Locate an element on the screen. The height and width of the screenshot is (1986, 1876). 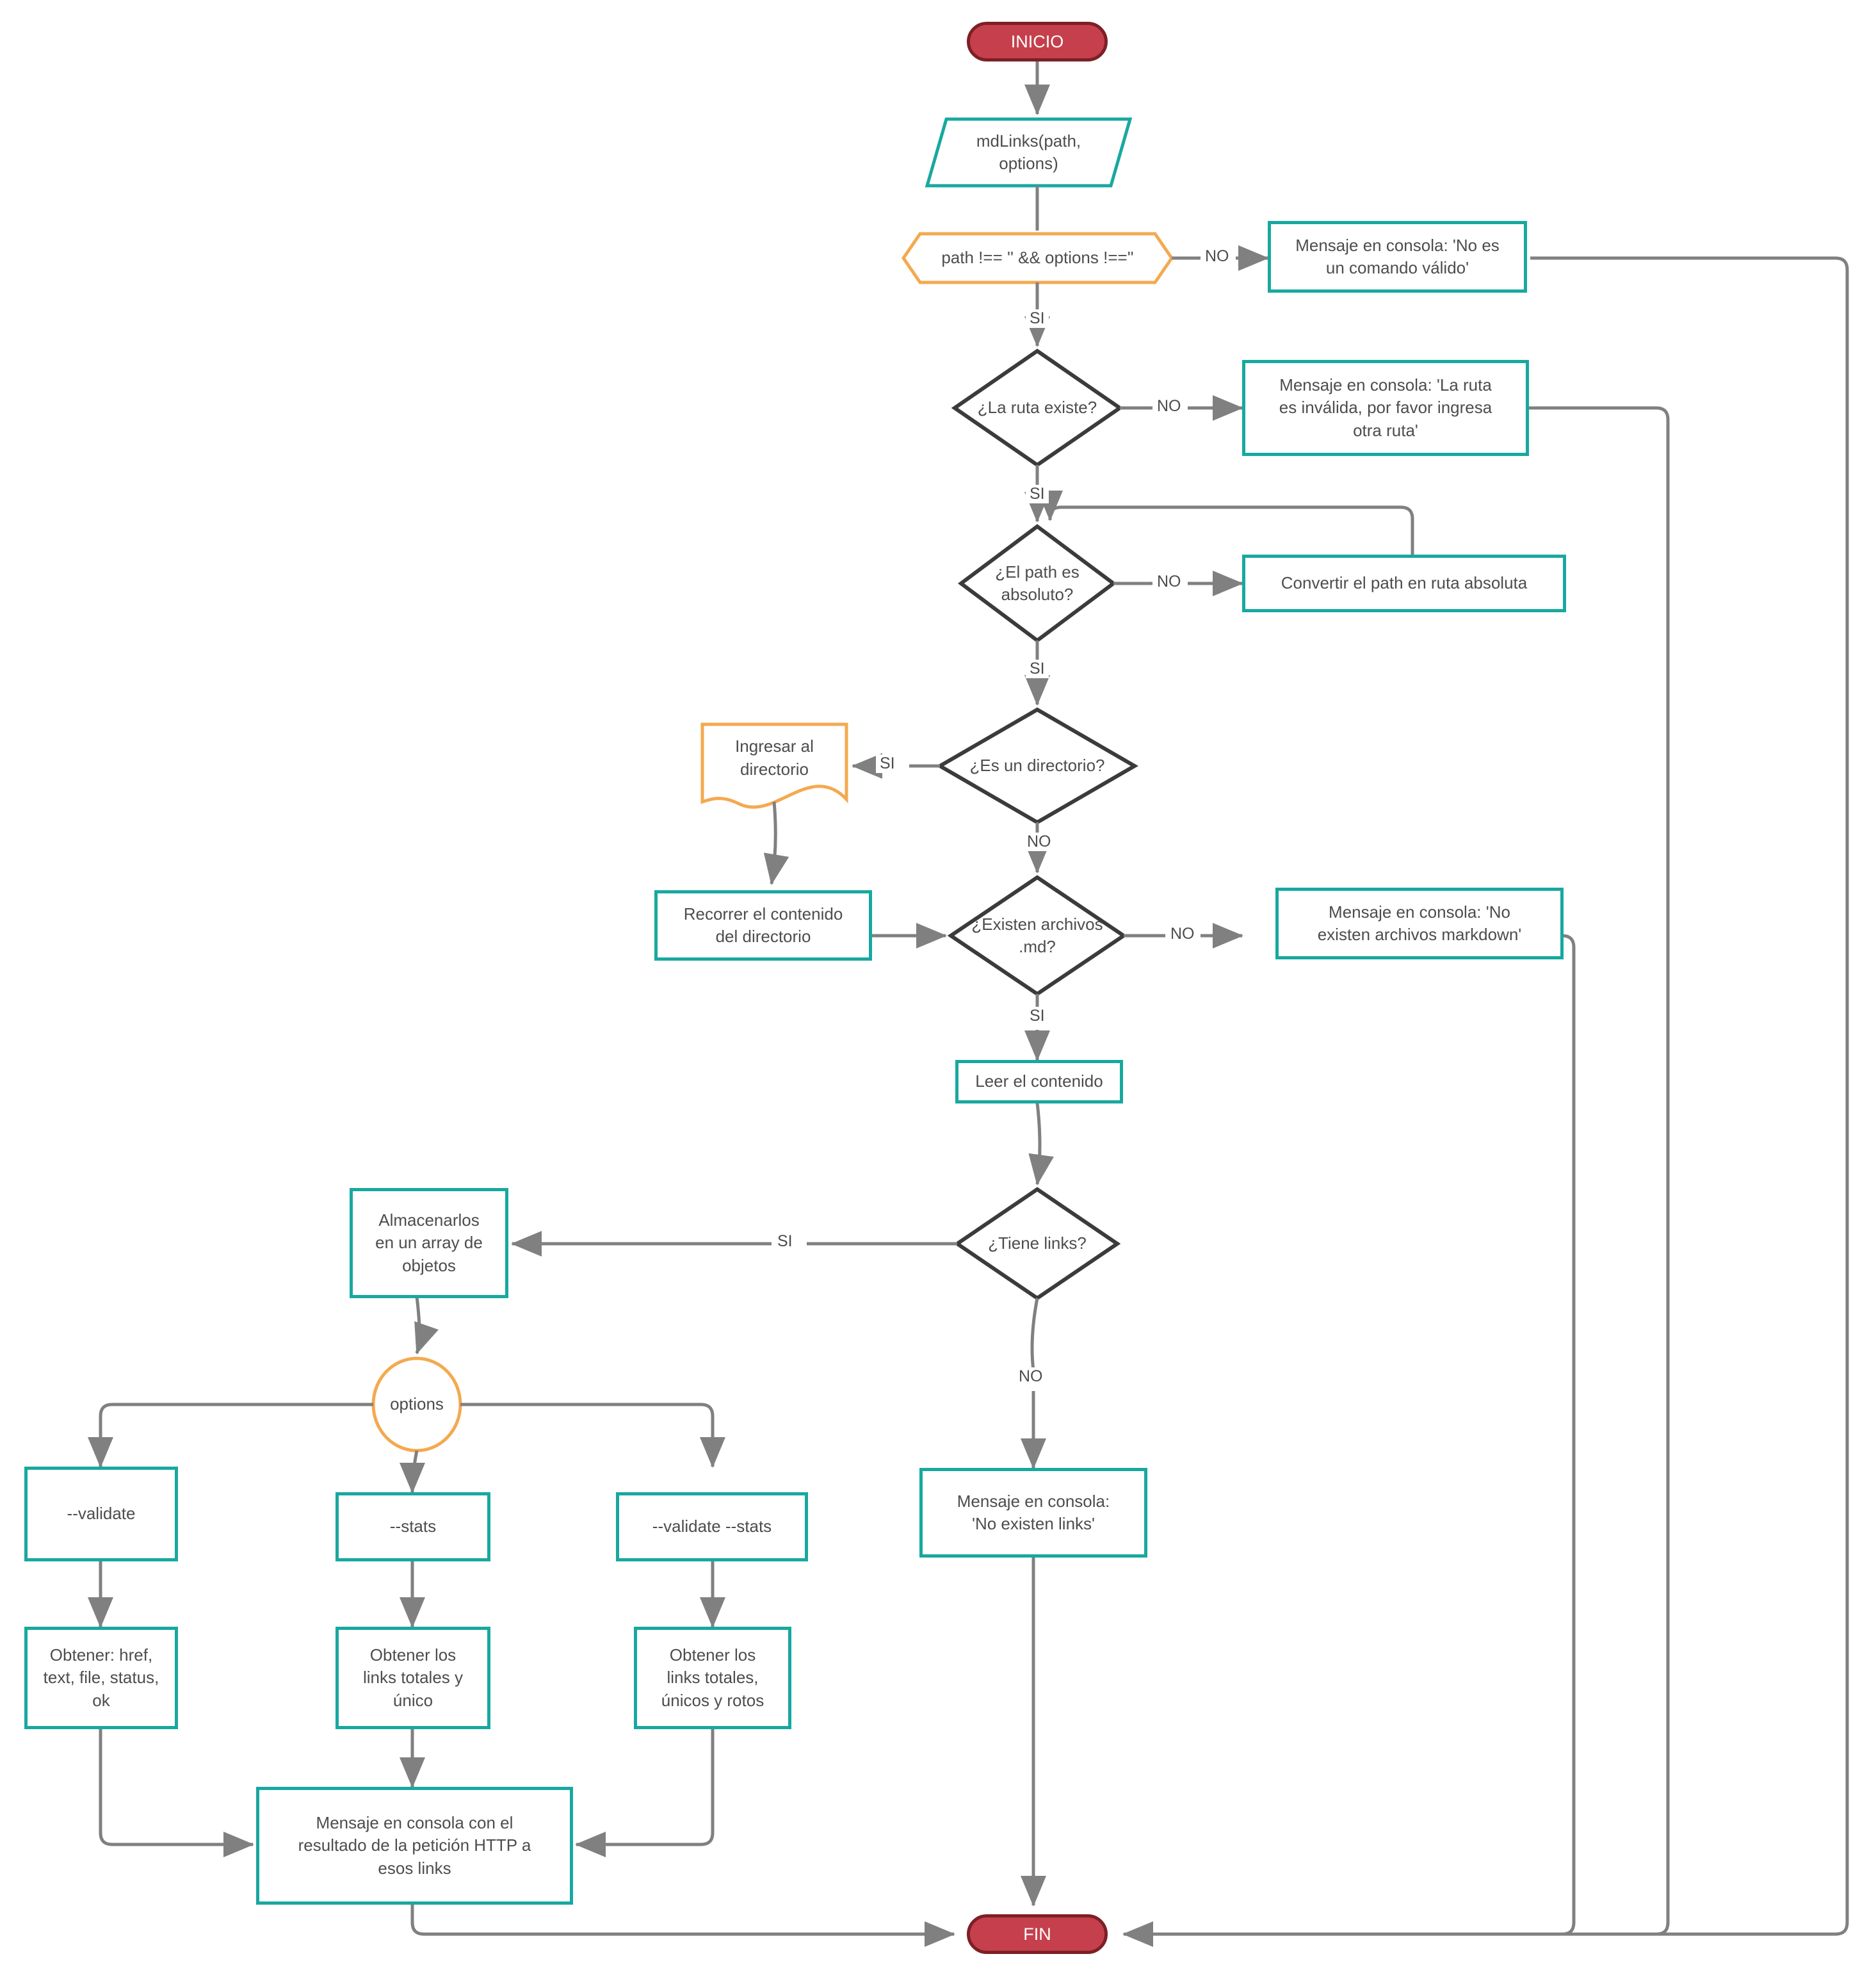
edge-obtener-rotos-http is located at coordinates (644, 1793).